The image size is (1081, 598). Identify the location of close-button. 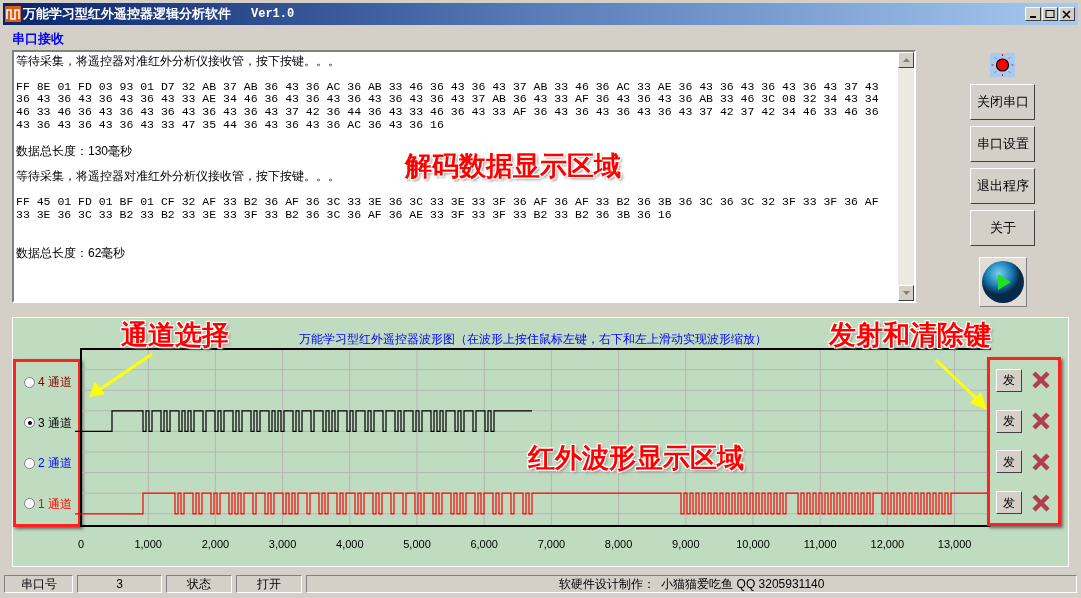
(1067, 14).